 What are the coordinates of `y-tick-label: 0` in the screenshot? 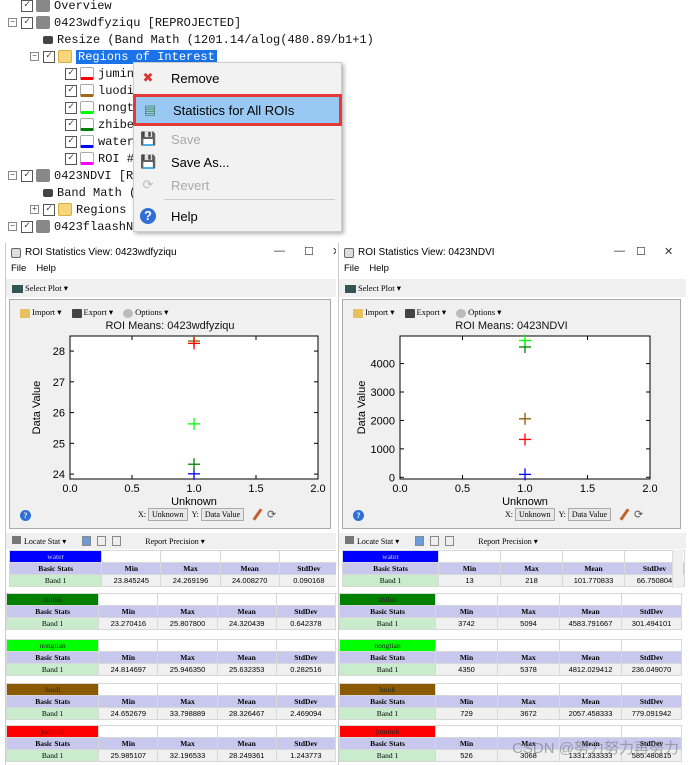 It's located at (392, 478).